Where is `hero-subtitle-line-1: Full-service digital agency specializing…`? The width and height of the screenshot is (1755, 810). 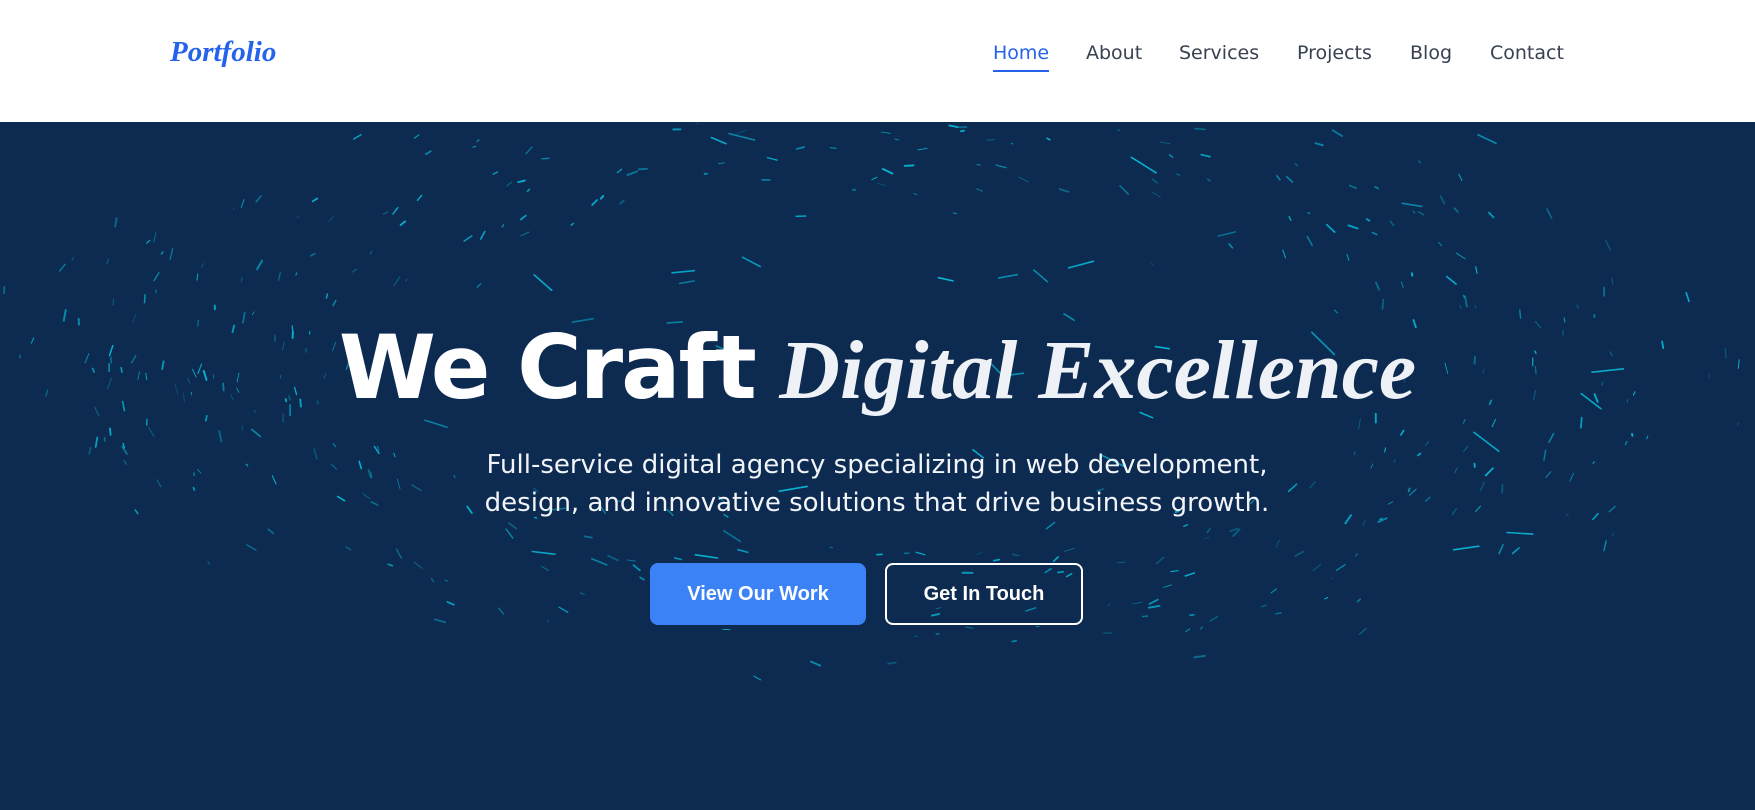 hero-subtitle-line-1: Full-service digital agency specializing… is located at coordinates (877, 465).